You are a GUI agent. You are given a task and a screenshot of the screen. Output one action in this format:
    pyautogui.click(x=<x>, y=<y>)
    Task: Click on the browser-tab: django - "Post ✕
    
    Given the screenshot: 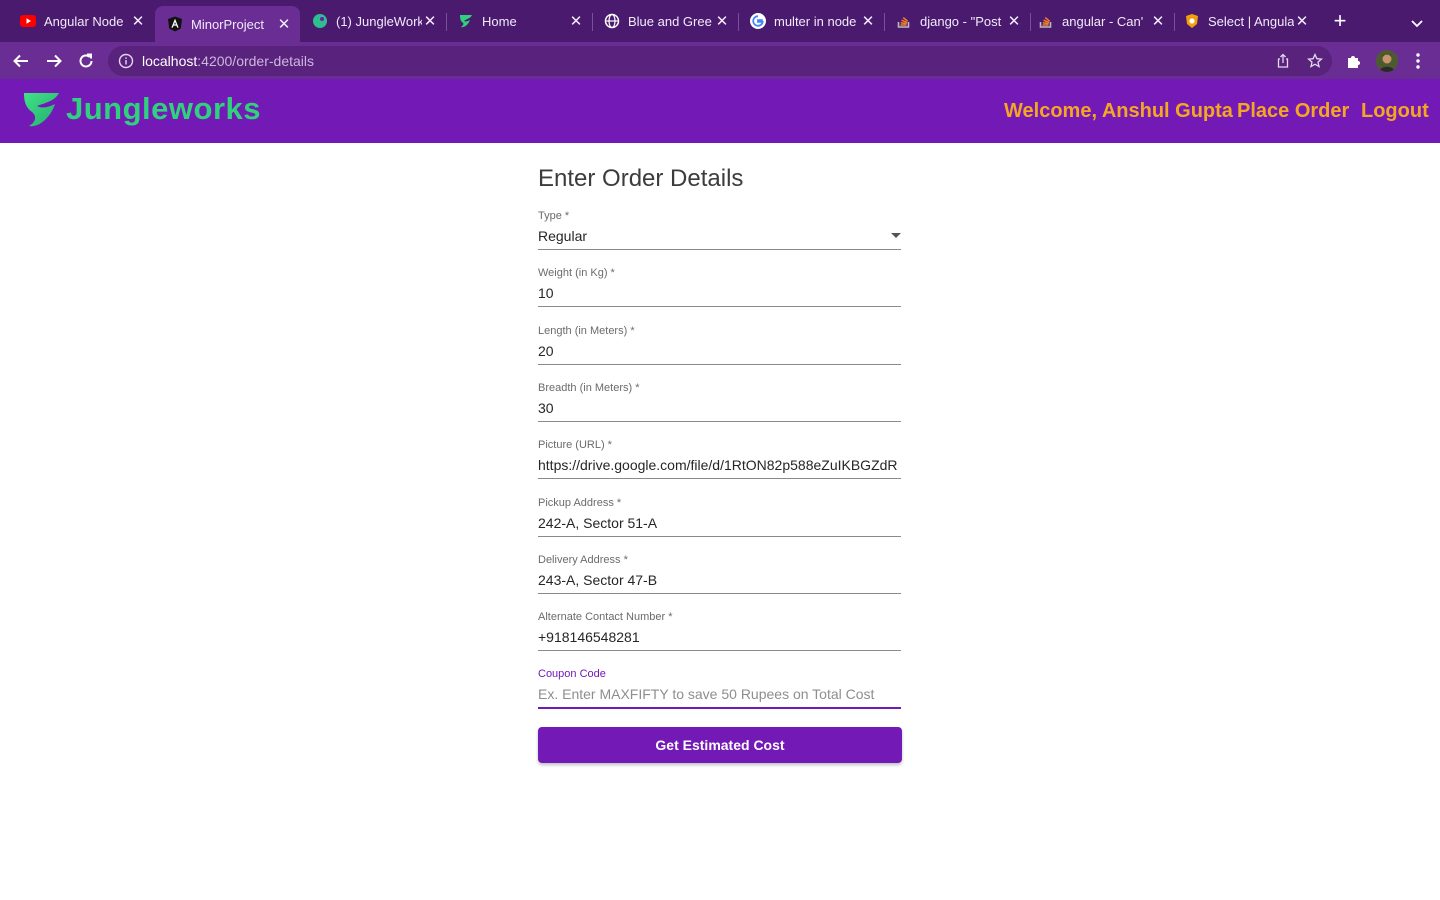 What is the action you would take?
    pyautogui.click(x=957, y=21)
    